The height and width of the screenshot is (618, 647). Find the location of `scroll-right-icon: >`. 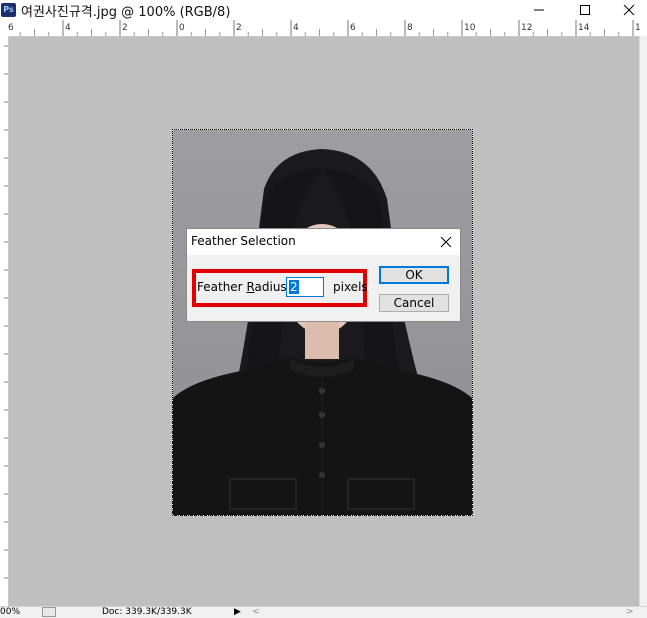

scroll-right-icon: > is located at coordinates (630, 612).